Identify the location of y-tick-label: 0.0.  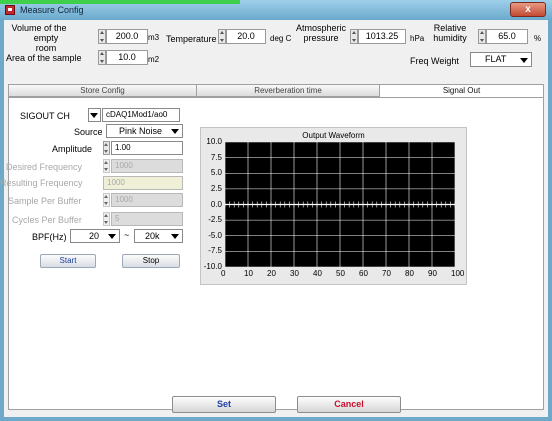
(216, 204).